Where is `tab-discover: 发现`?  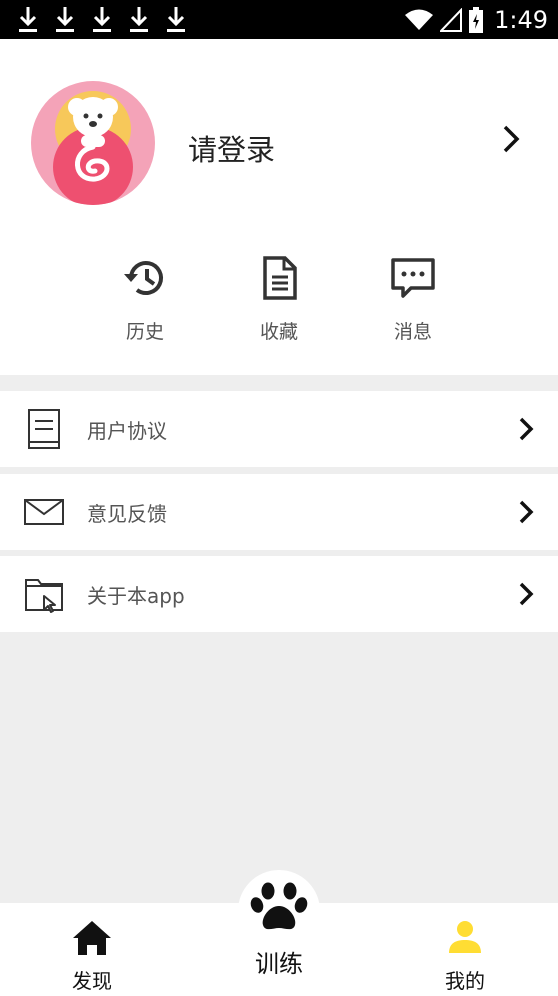 tab-discover: 发现 is located at coordinates (92, 949).